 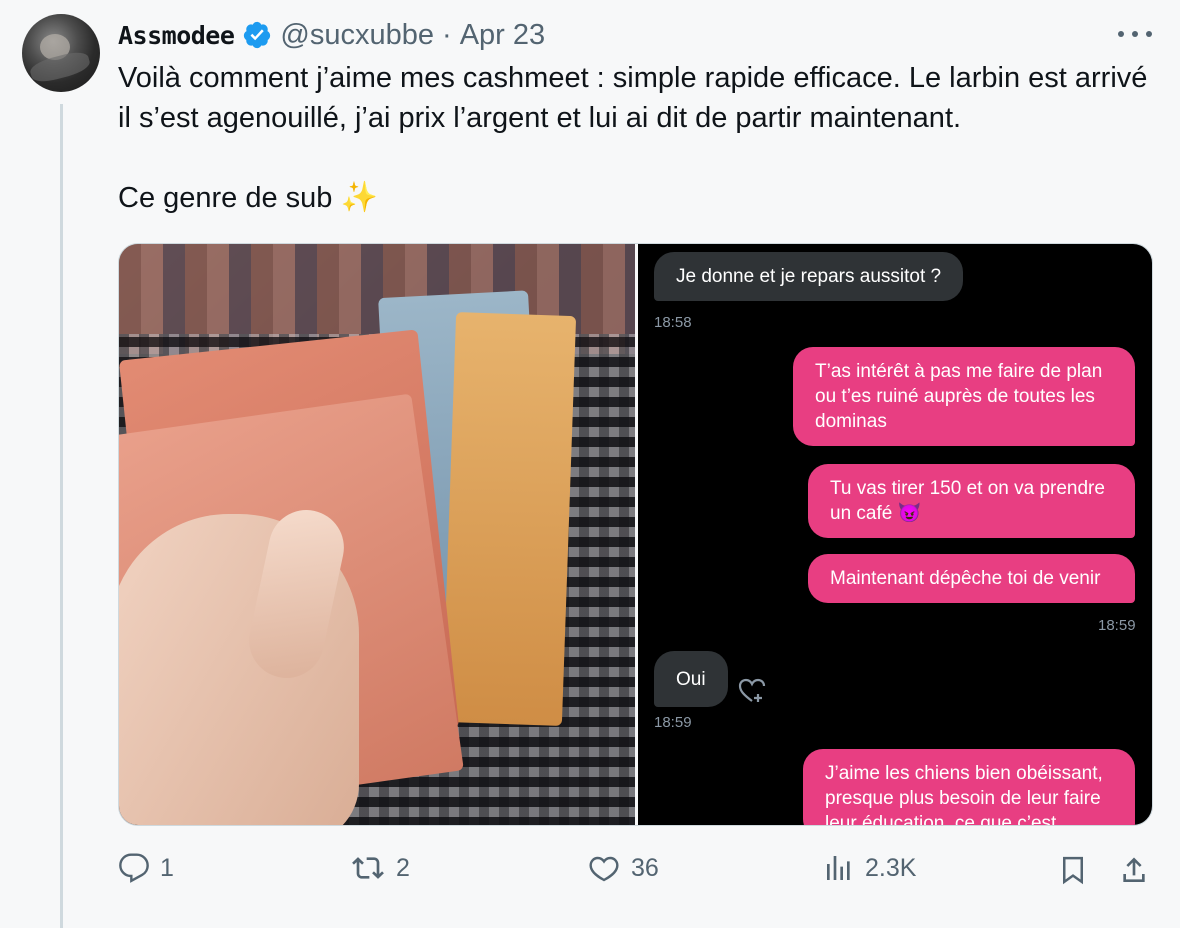 I want to click on banknote-orange, so click(x=509, y=519).